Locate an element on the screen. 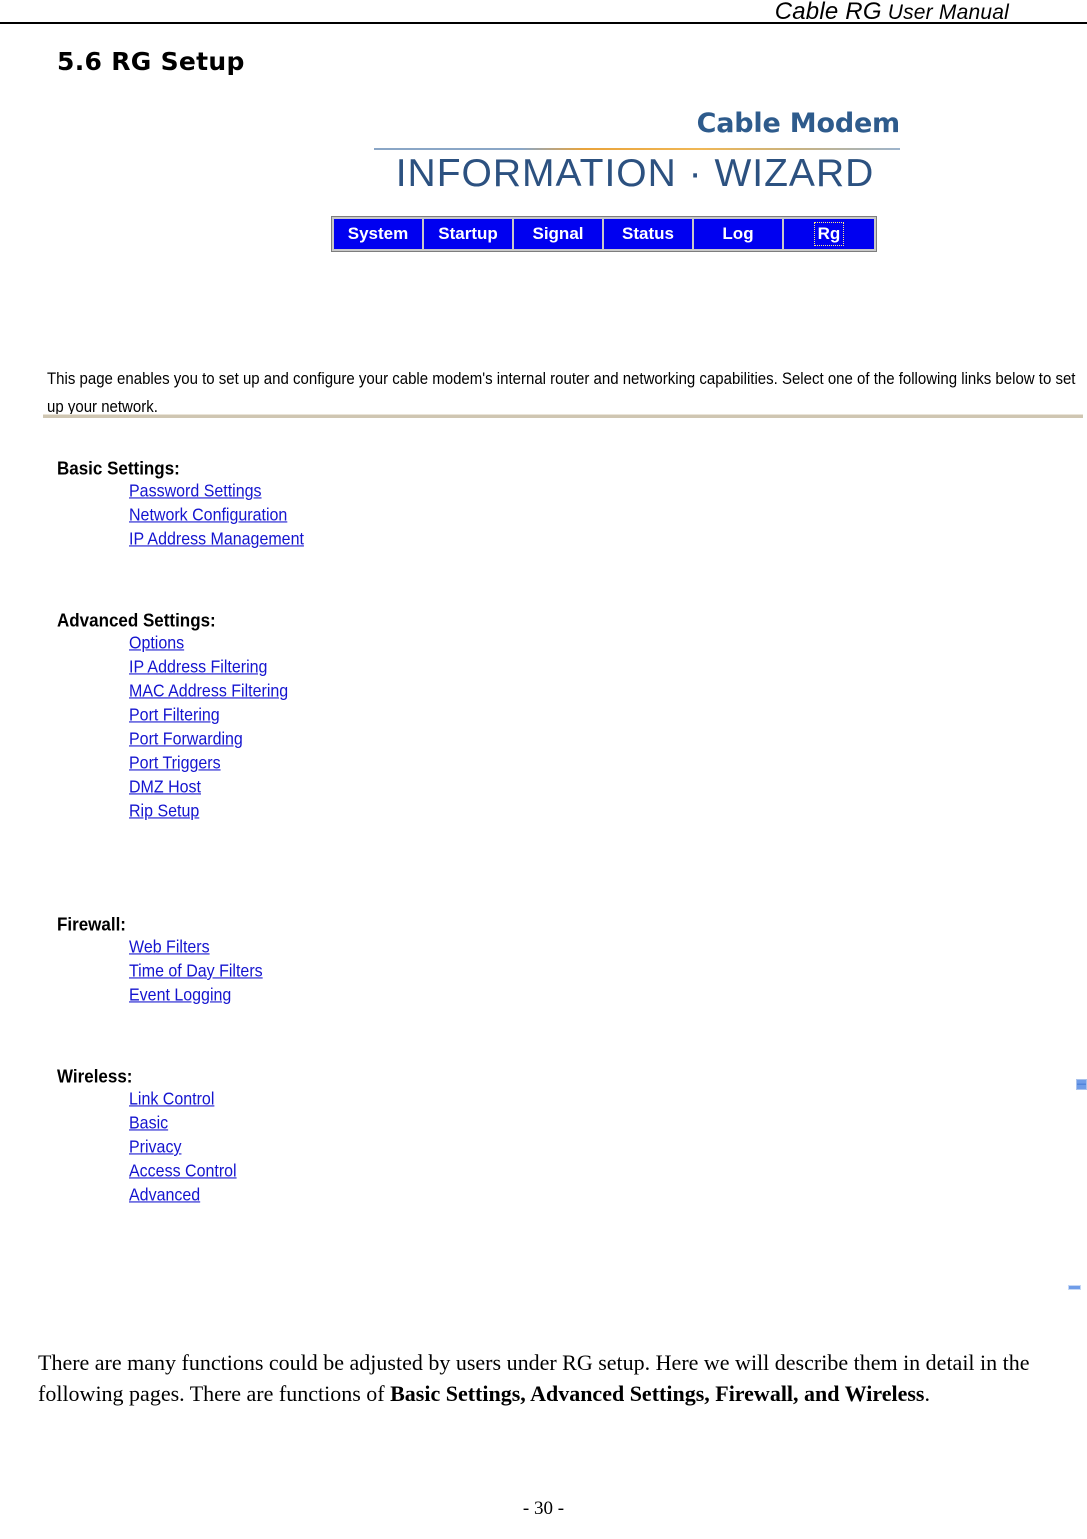 This screenshot has height=1539, width=1087. link-dmz-host: DMZ Host is located at coordinates (165, 787).